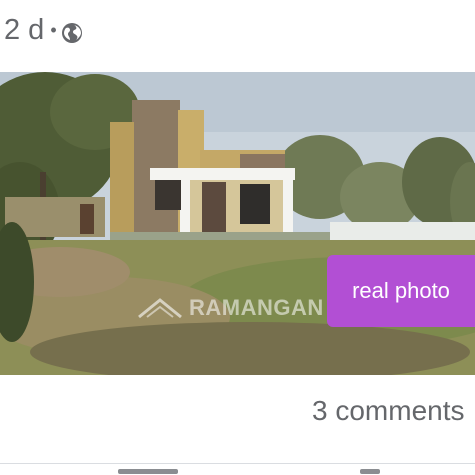  Describe the element at coordinates (388, 411) in the screenshot. I see `comment-count-link: 3 comments` at that location.